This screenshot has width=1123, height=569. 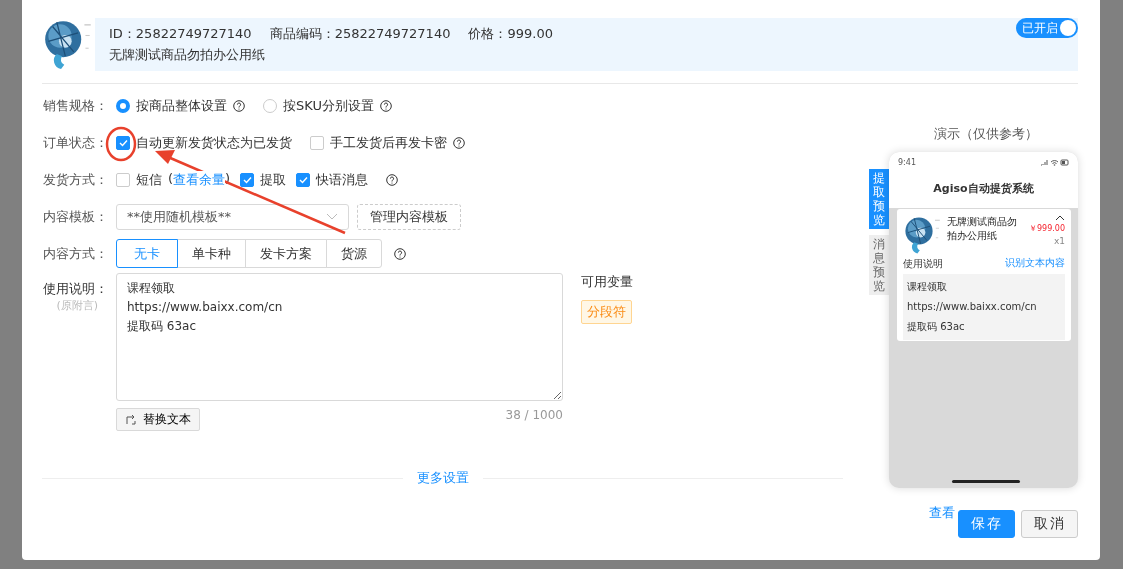 What do you see at coordinates (75, 253) in the screenshot?
I see `field-label: 内容方式：` at bounding box center [75, 253].